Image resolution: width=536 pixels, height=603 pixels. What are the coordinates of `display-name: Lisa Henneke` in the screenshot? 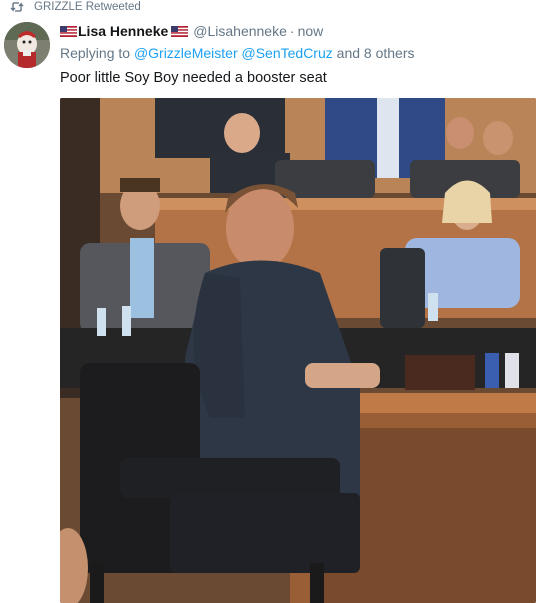 It's located at (123, 31).